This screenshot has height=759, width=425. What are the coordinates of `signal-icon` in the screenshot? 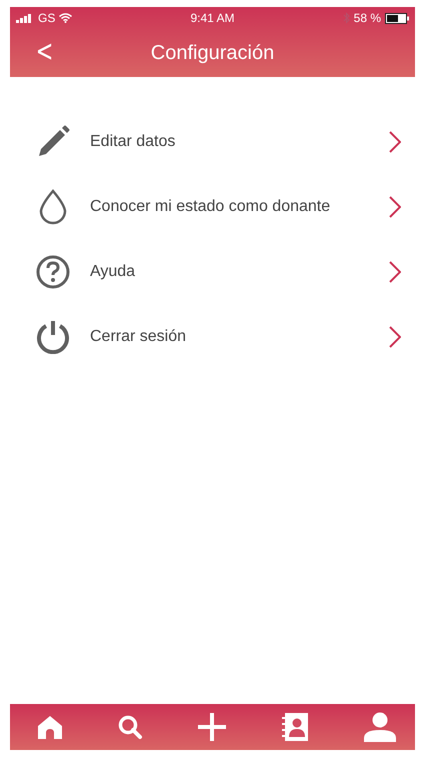 It's located at (25, 18).